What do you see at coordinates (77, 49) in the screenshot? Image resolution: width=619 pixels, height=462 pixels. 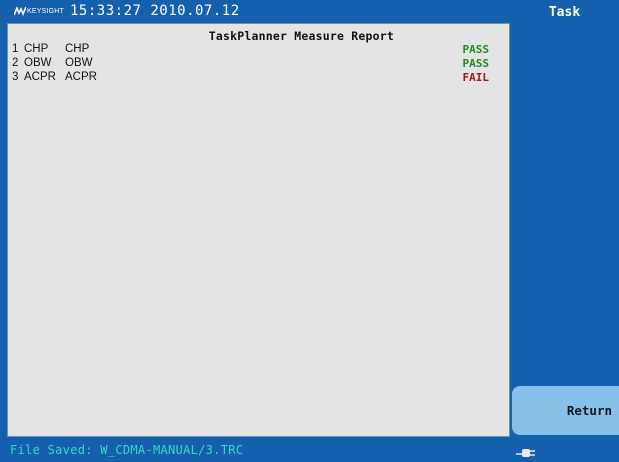 I see `row-measure-description: CHP` at bounding box center [77, 49].